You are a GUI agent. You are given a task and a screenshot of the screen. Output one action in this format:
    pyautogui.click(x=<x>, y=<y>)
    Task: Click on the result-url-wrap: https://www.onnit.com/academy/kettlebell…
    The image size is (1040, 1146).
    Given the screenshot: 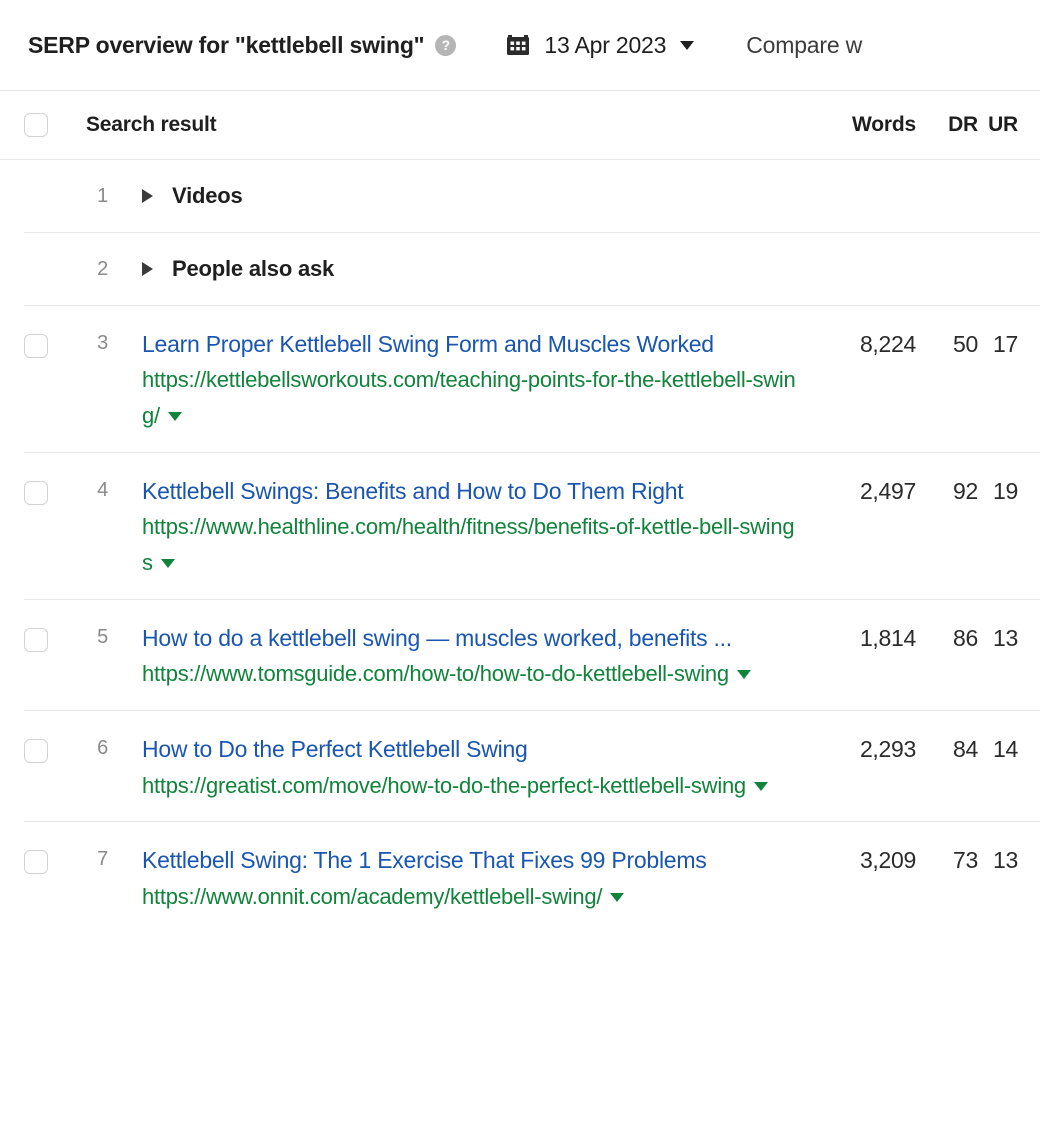 What is the action you would take?
    pyautogui.click(x=469, y=897)
    